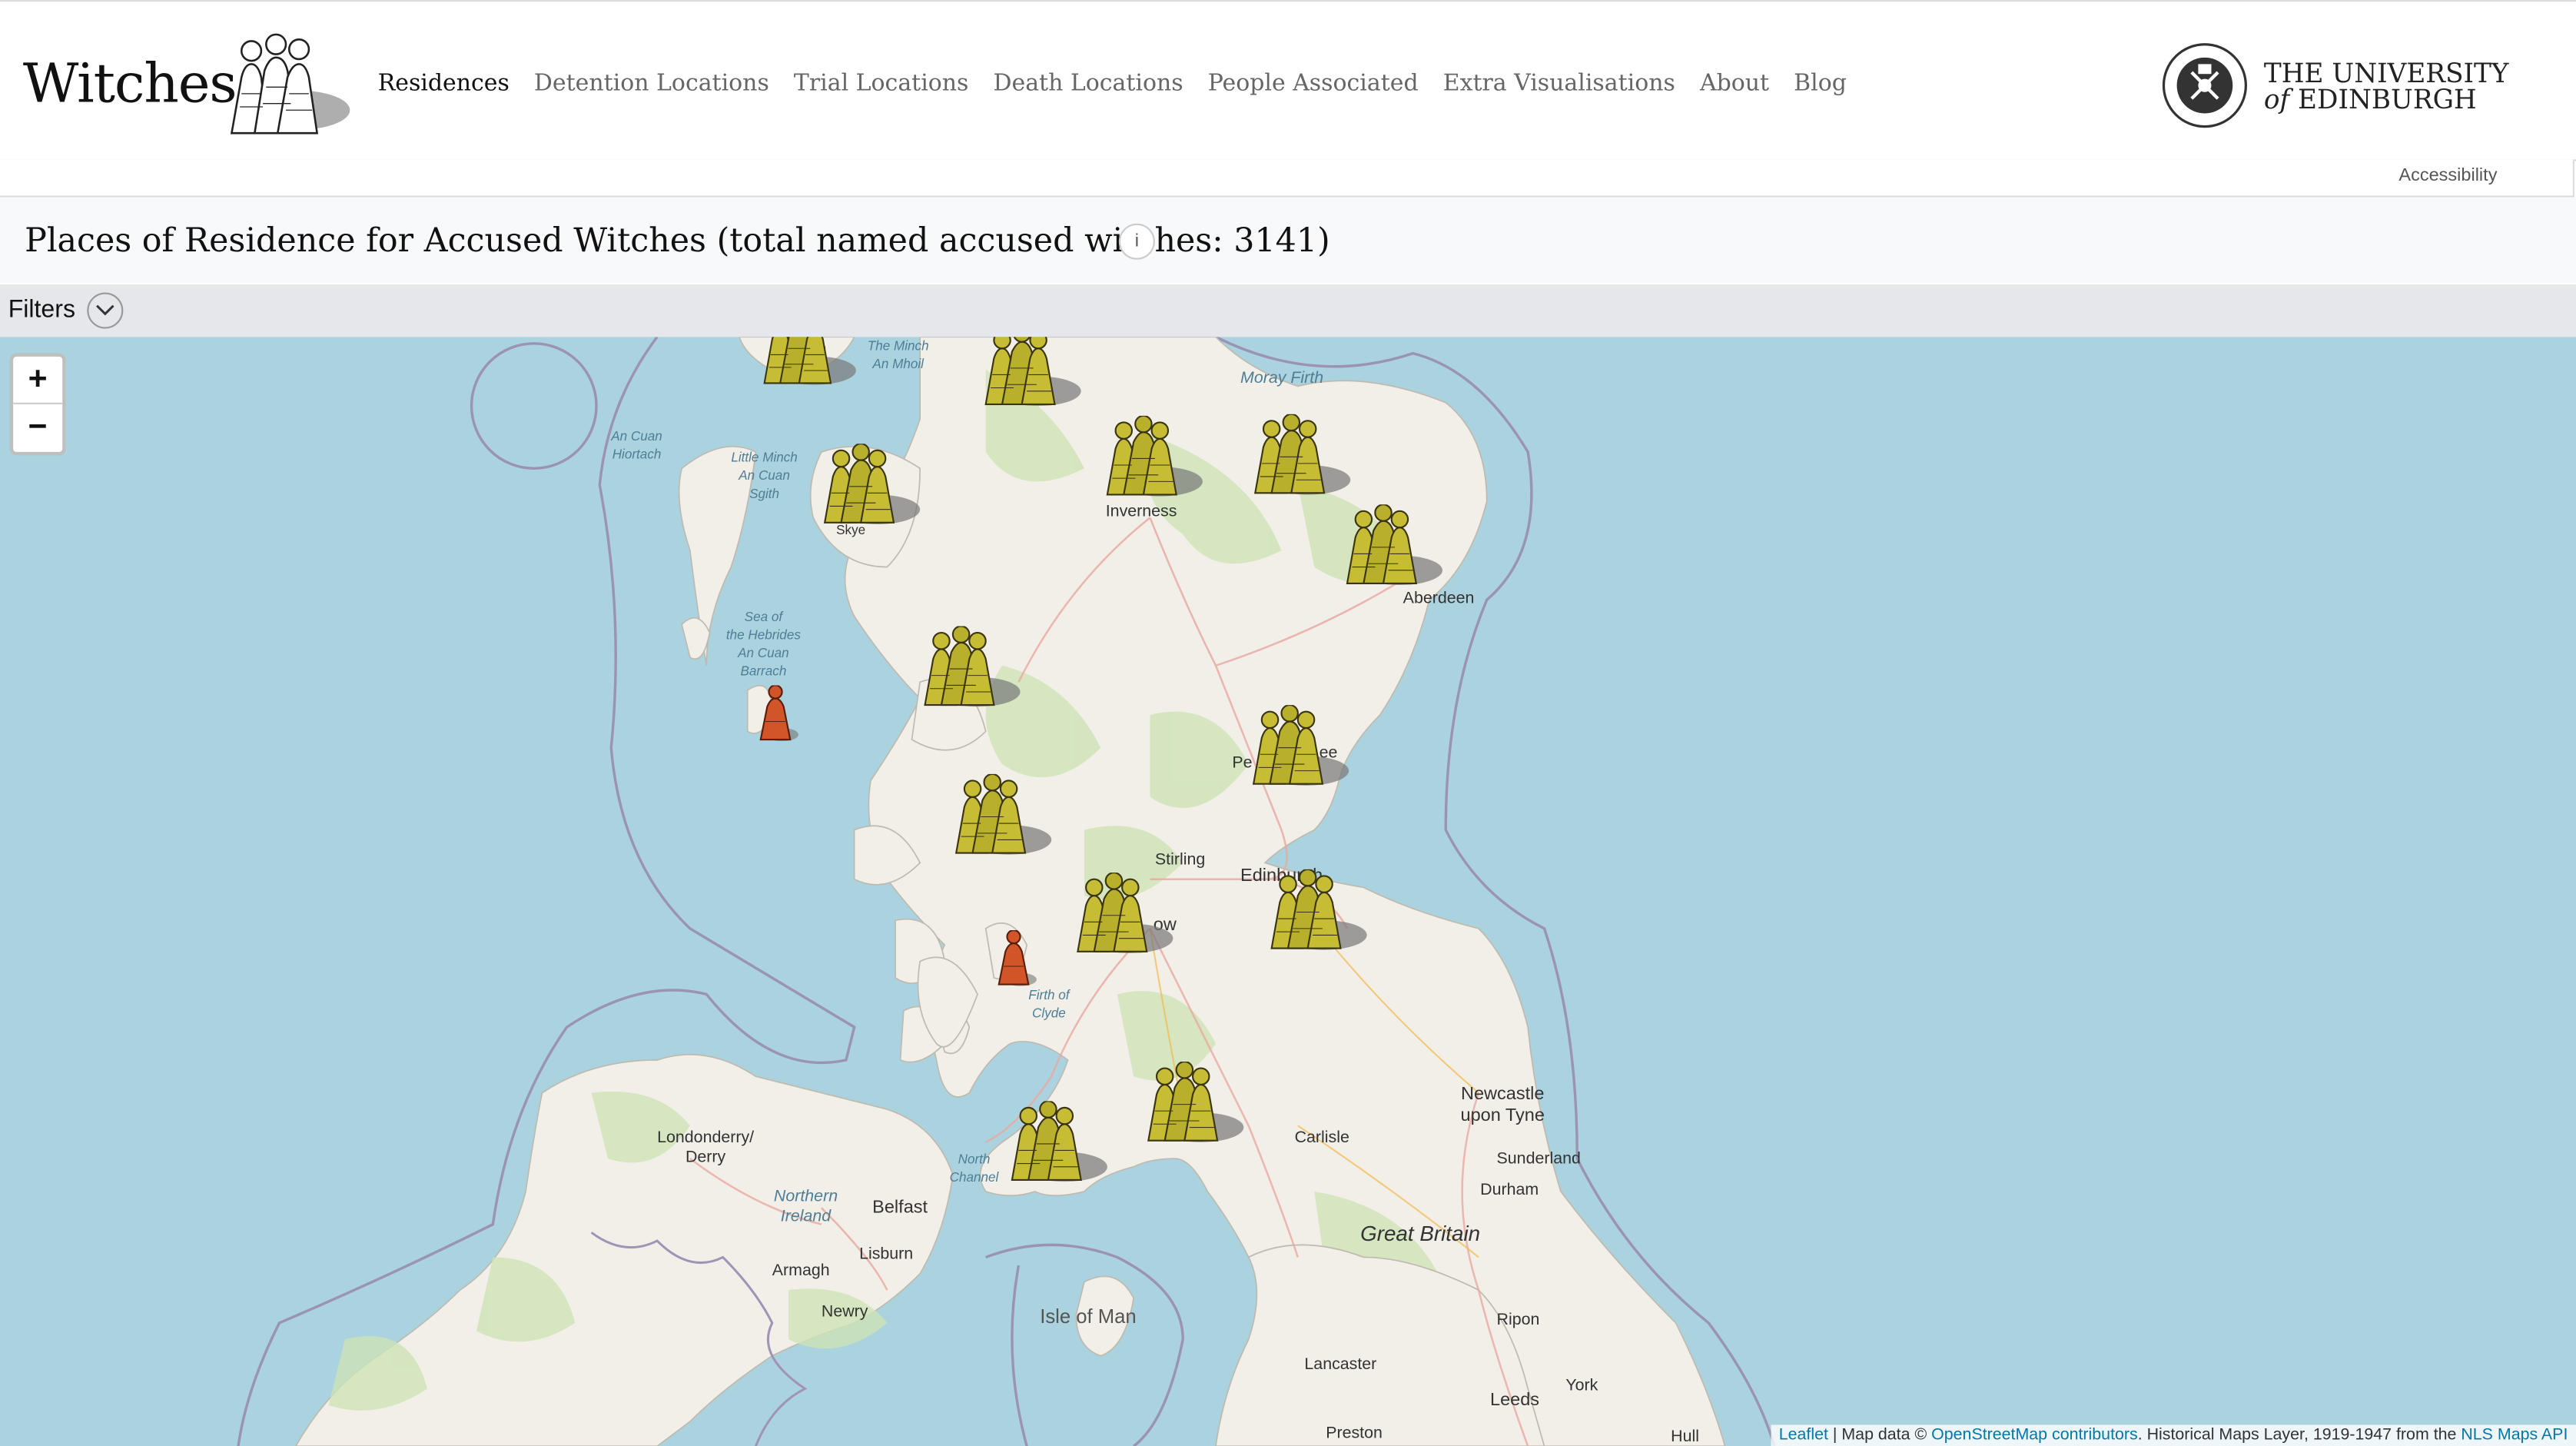  I want to click on place-label-leeds: Leeds, so click(1514, 1400).